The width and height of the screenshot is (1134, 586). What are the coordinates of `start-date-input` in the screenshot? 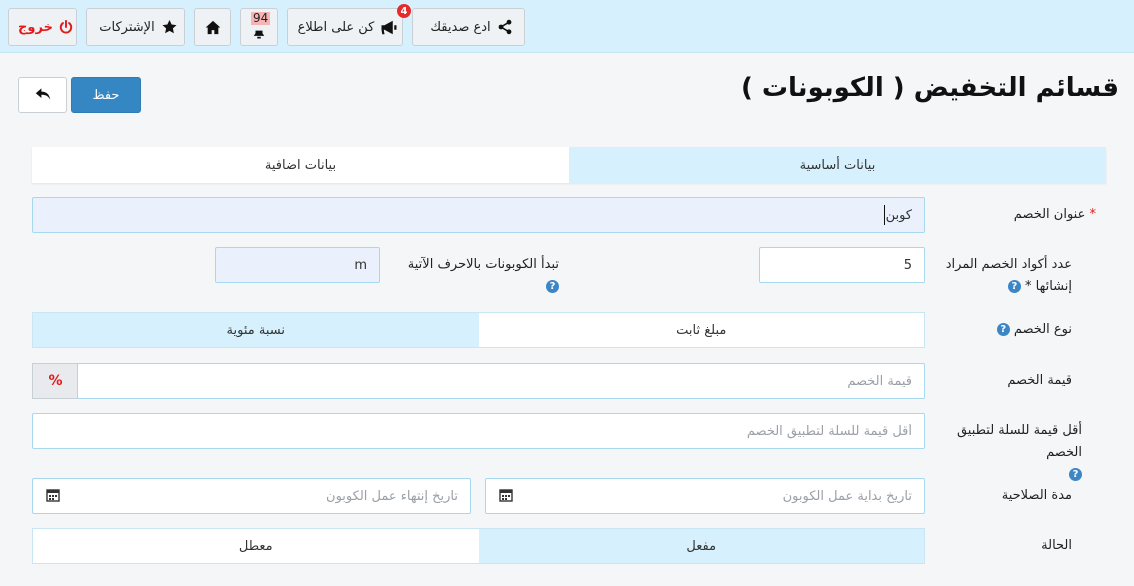 It's located at (705, 496).